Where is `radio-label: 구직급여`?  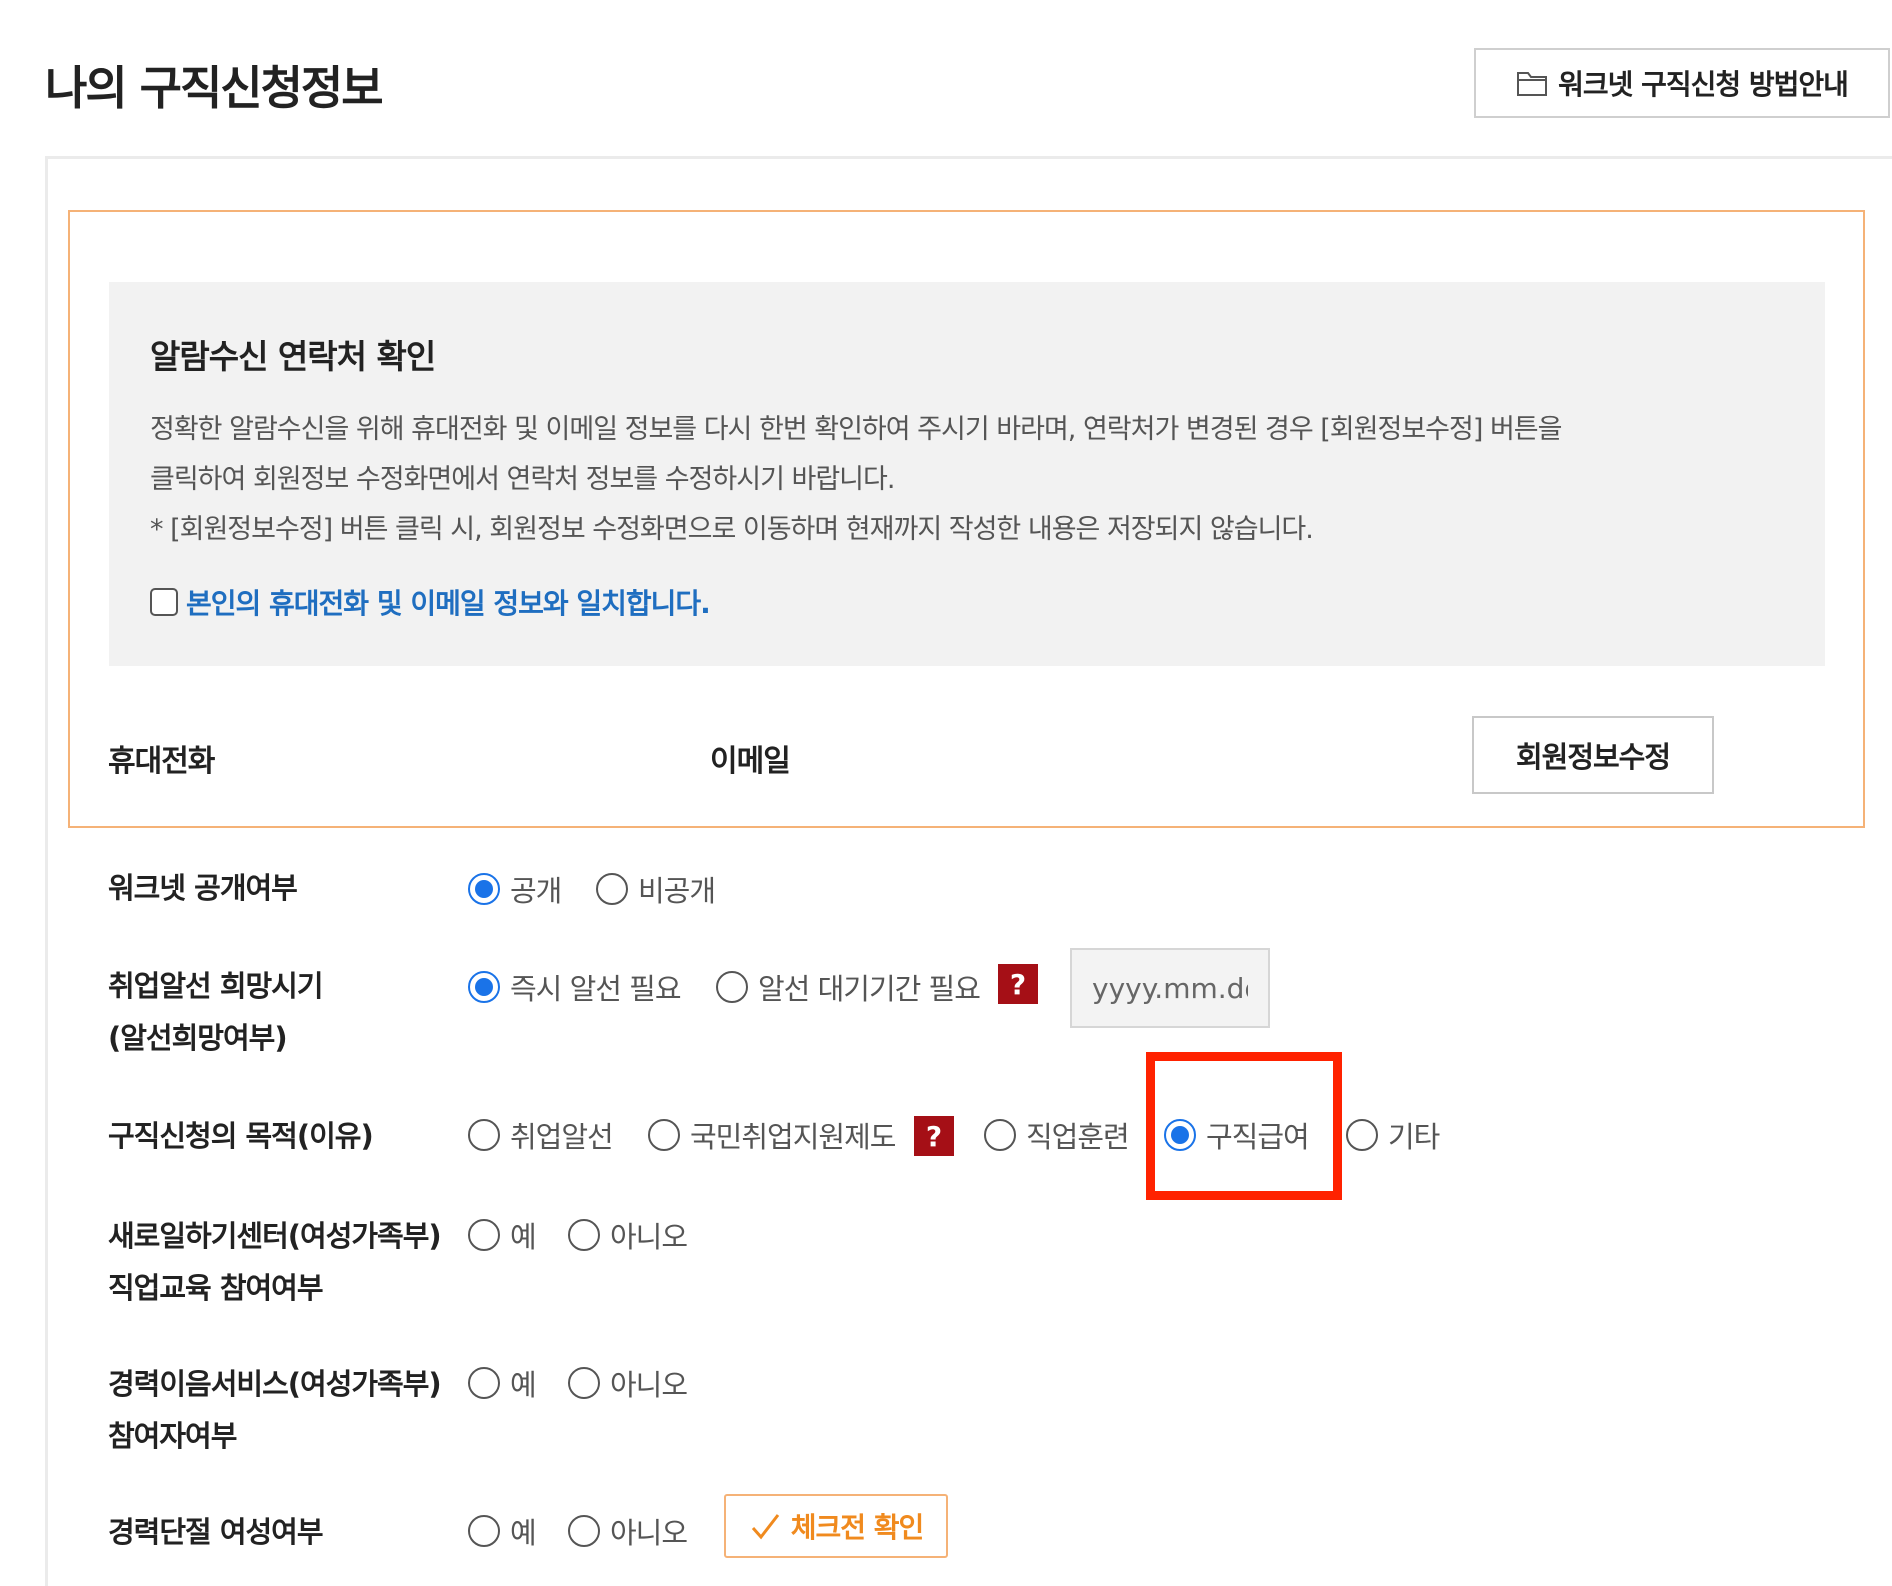
radio-label: 구직급여 is located at coordinates (1258, 1137).